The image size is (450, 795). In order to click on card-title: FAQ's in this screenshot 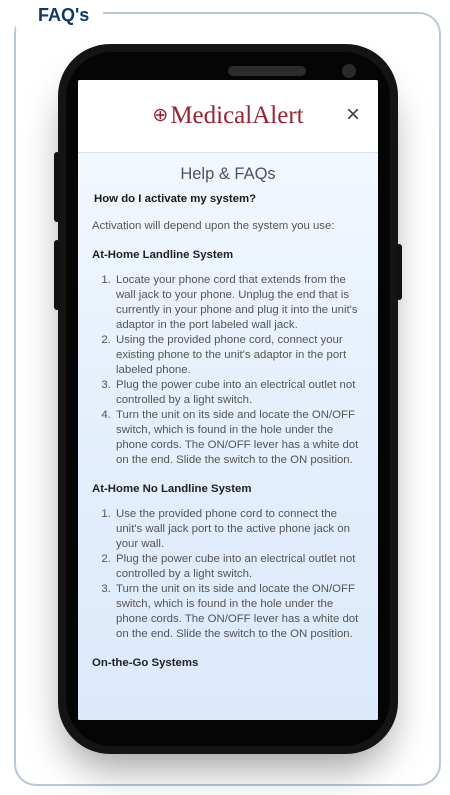, I will do `click(60, 15)`.